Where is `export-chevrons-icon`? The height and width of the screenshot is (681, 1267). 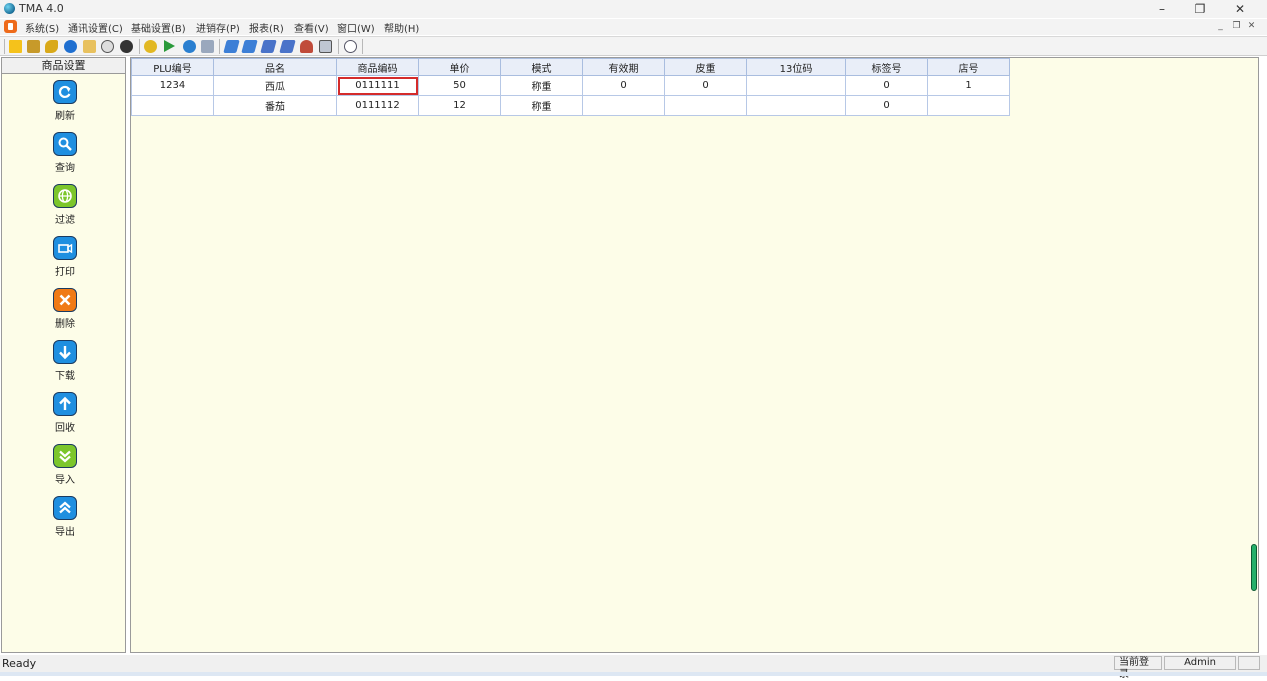
export-chevrons-icon is located at coordinates (65, 508).